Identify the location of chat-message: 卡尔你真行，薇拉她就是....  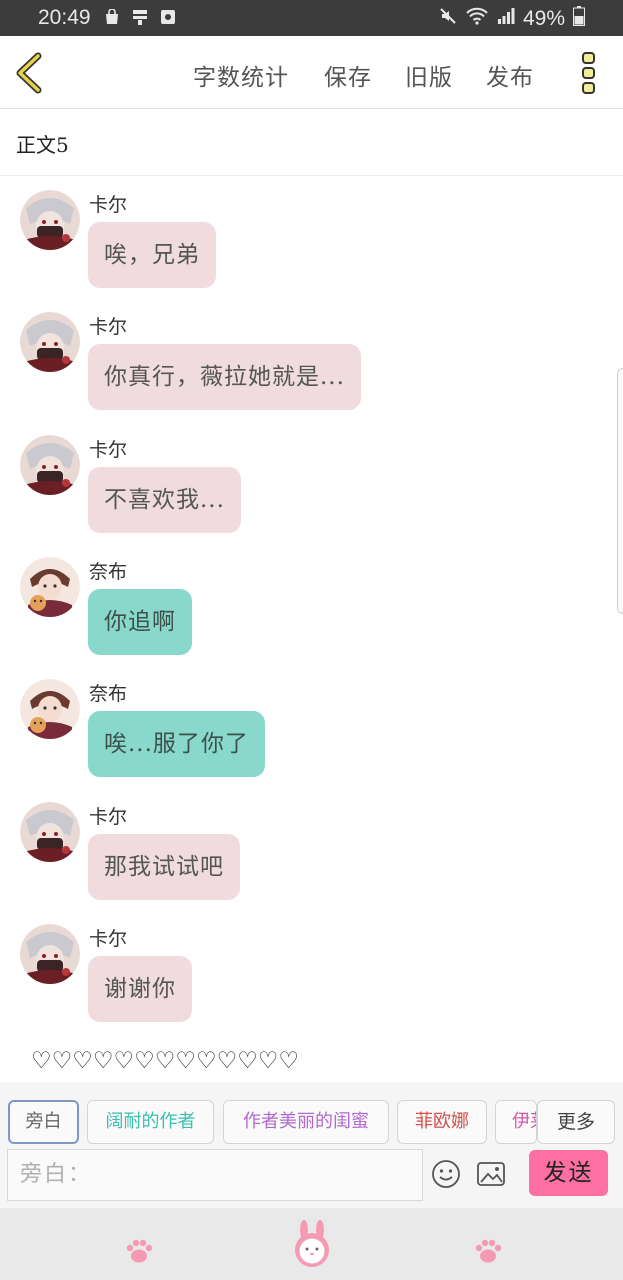
(311, 358).